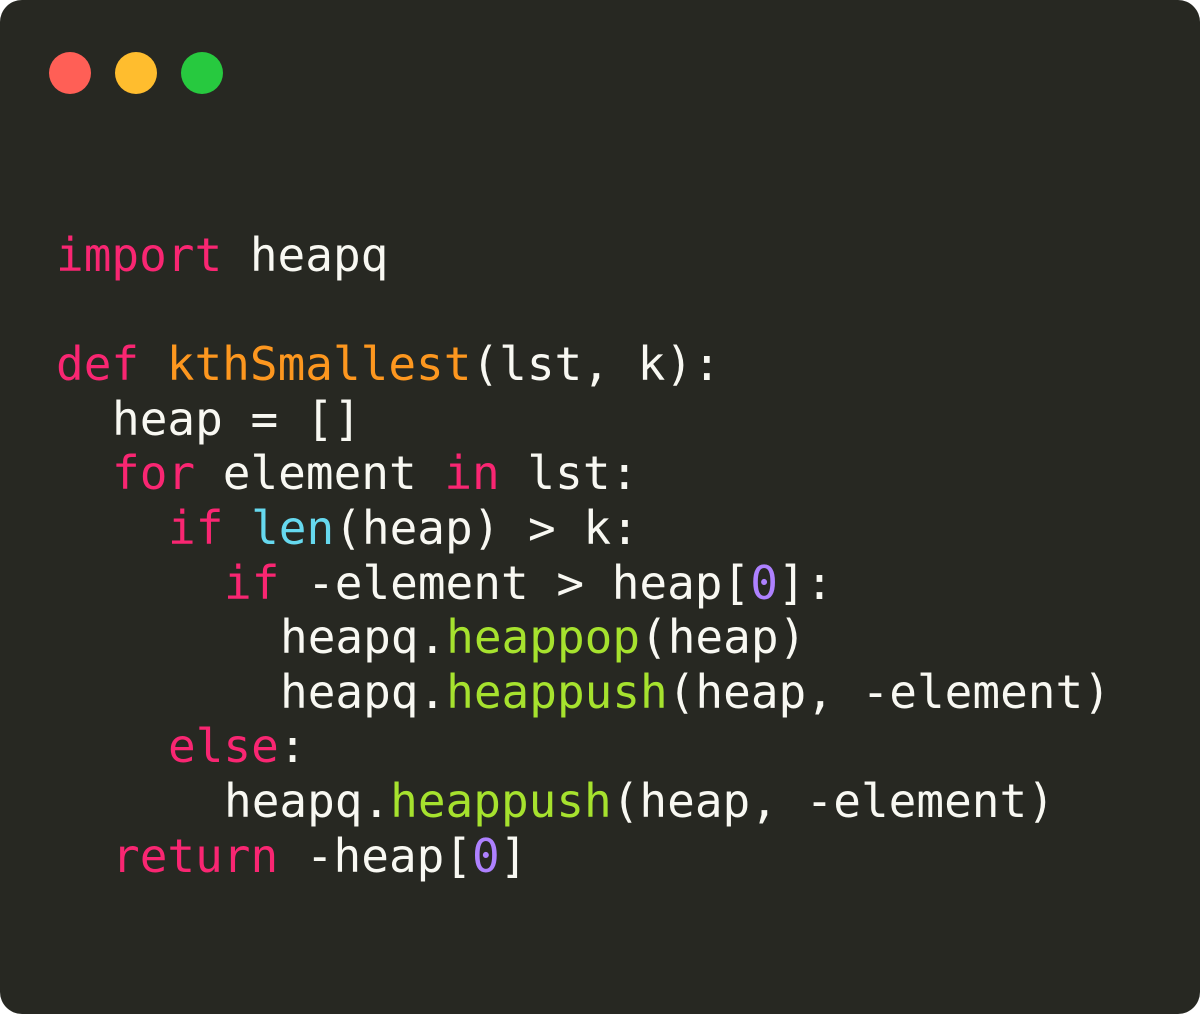 This screenshot has height=1014, width=1200. I want to click on code-token-plain: ]:, so click(805, 582).